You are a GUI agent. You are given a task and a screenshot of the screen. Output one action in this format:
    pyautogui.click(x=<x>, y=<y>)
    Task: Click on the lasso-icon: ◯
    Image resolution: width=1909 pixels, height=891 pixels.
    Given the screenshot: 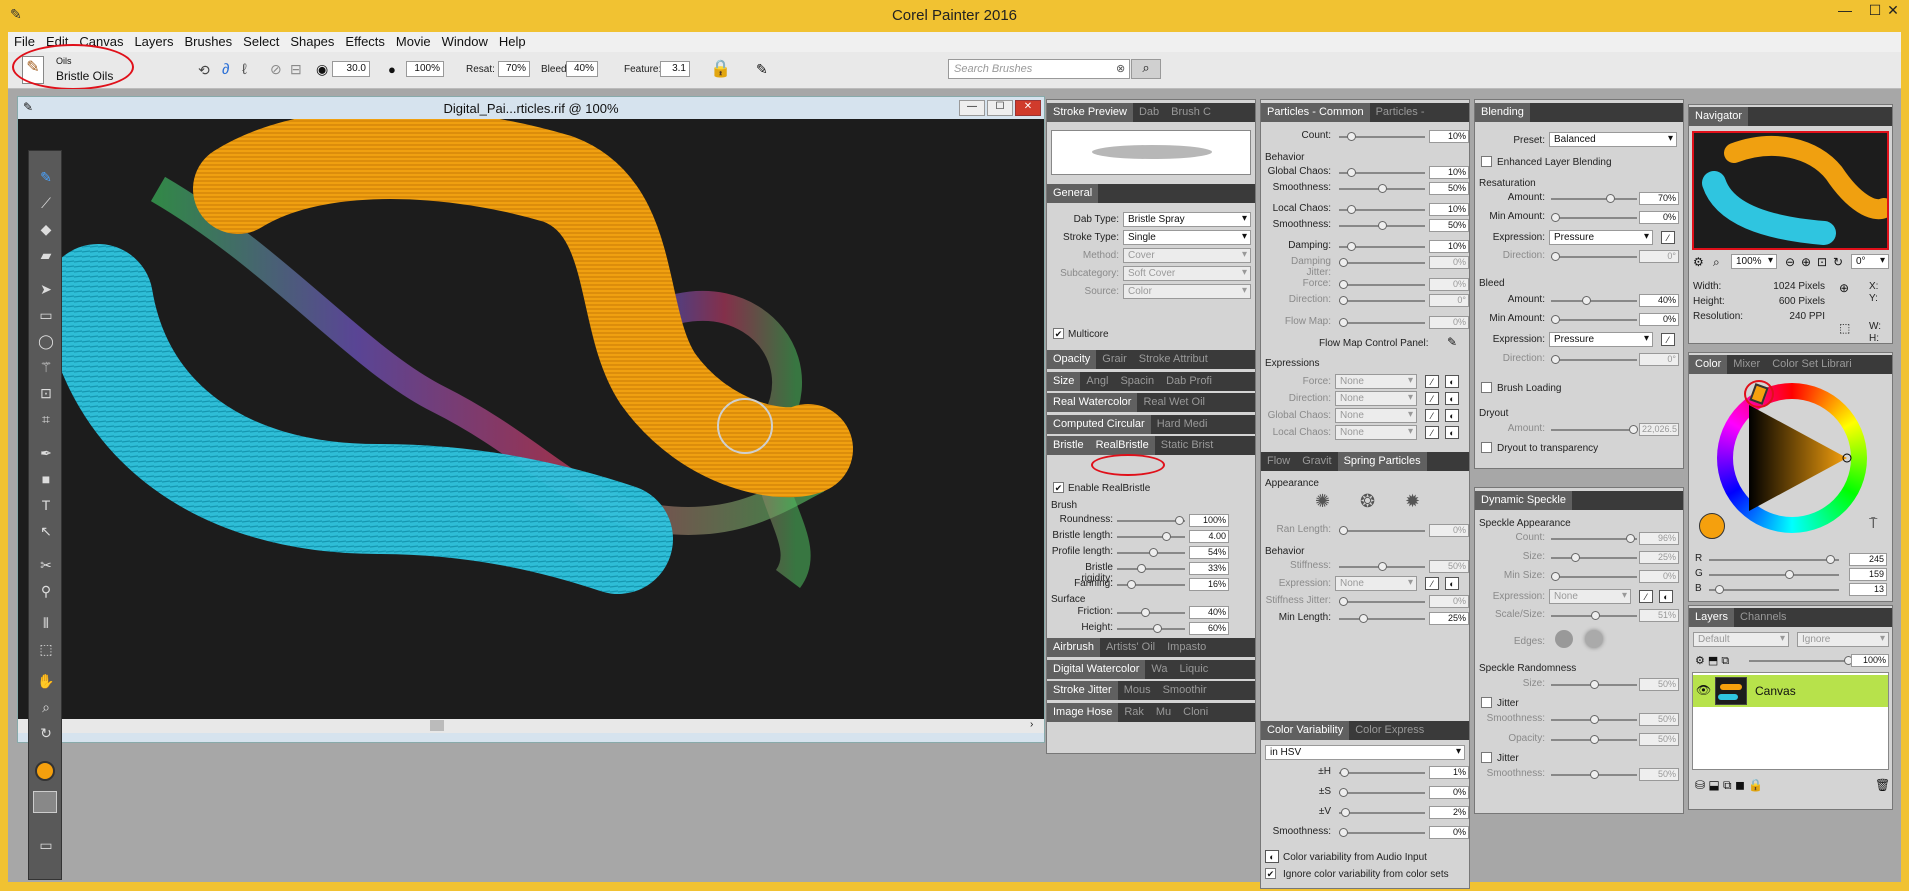 What is the action you would take?
    pyautogui.click(x=46, y=341)
    